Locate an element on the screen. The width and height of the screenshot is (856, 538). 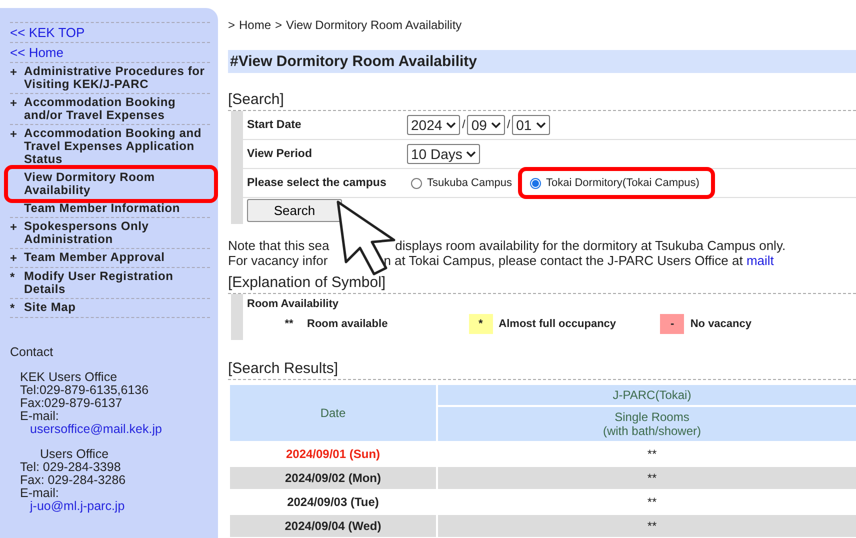
office-name: Users Office is located at coordinates (74, 454).